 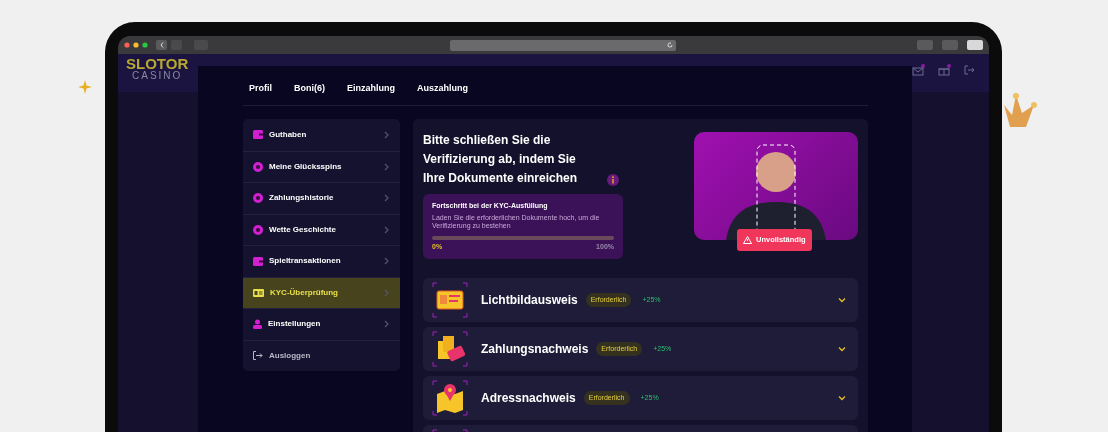 I want to click on document-title: Zahlungsnachweis, so click(x=535, y=349).